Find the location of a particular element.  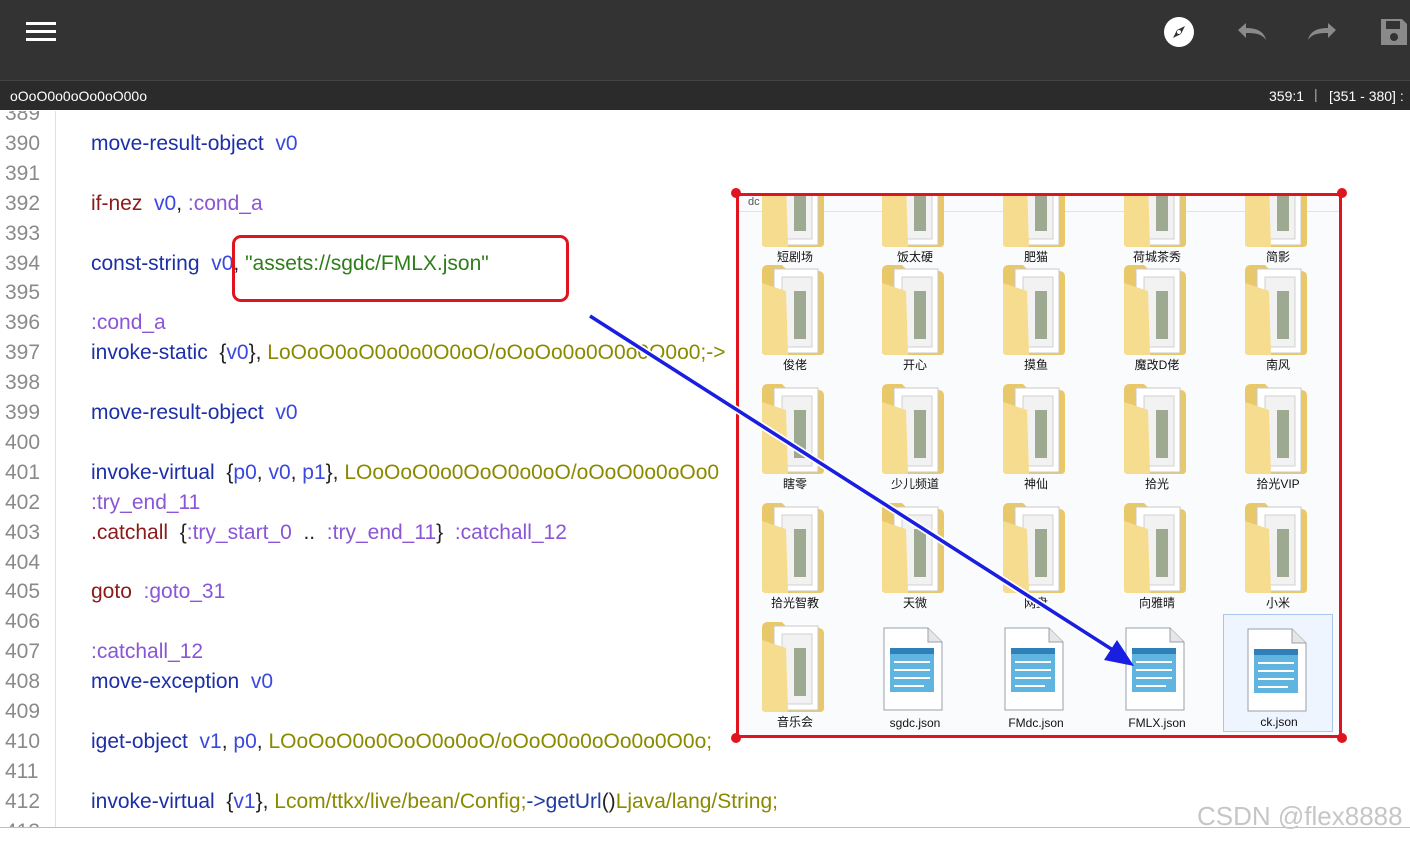

watermark: CSDN @flex8888 is located at coordinates (1300, 816).